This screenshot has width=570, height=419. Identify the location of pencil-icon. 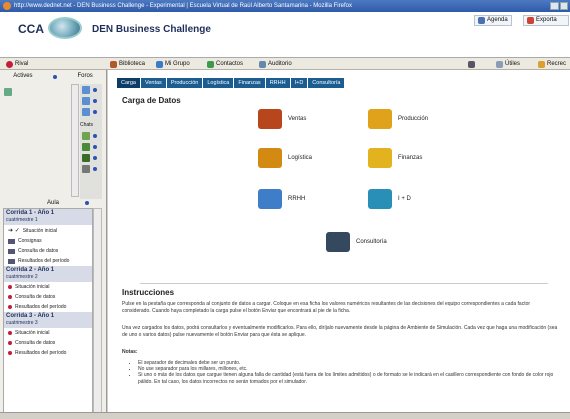
(86, 147).